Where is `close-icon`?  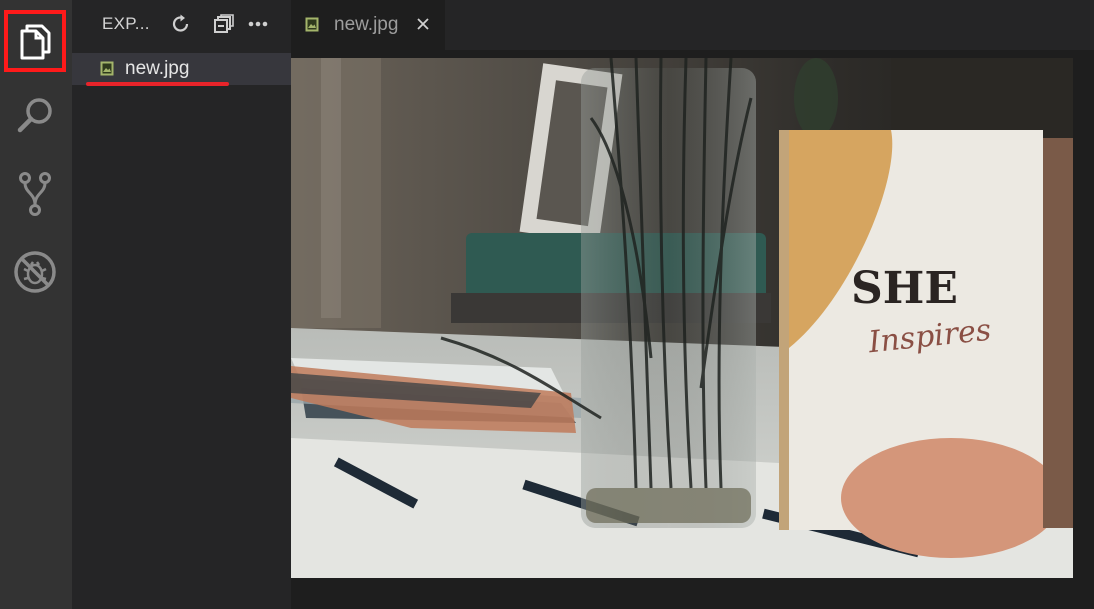
close-icon is located at coordinates (423, 24).